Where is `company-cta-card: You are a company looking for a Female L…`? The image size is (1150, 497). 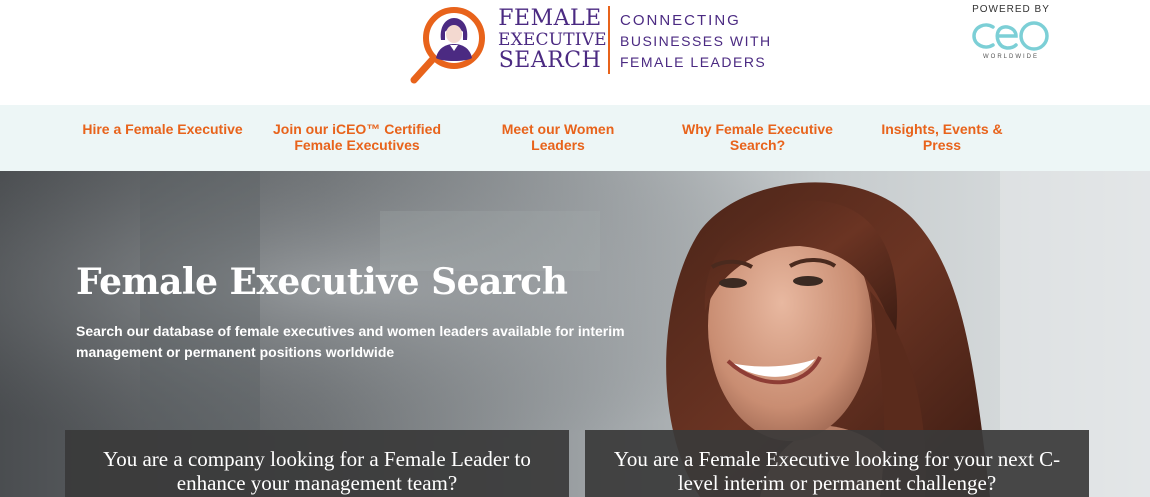 company-cta-card: You are a company looking for a Female L… is located at coordinates (317, 463).